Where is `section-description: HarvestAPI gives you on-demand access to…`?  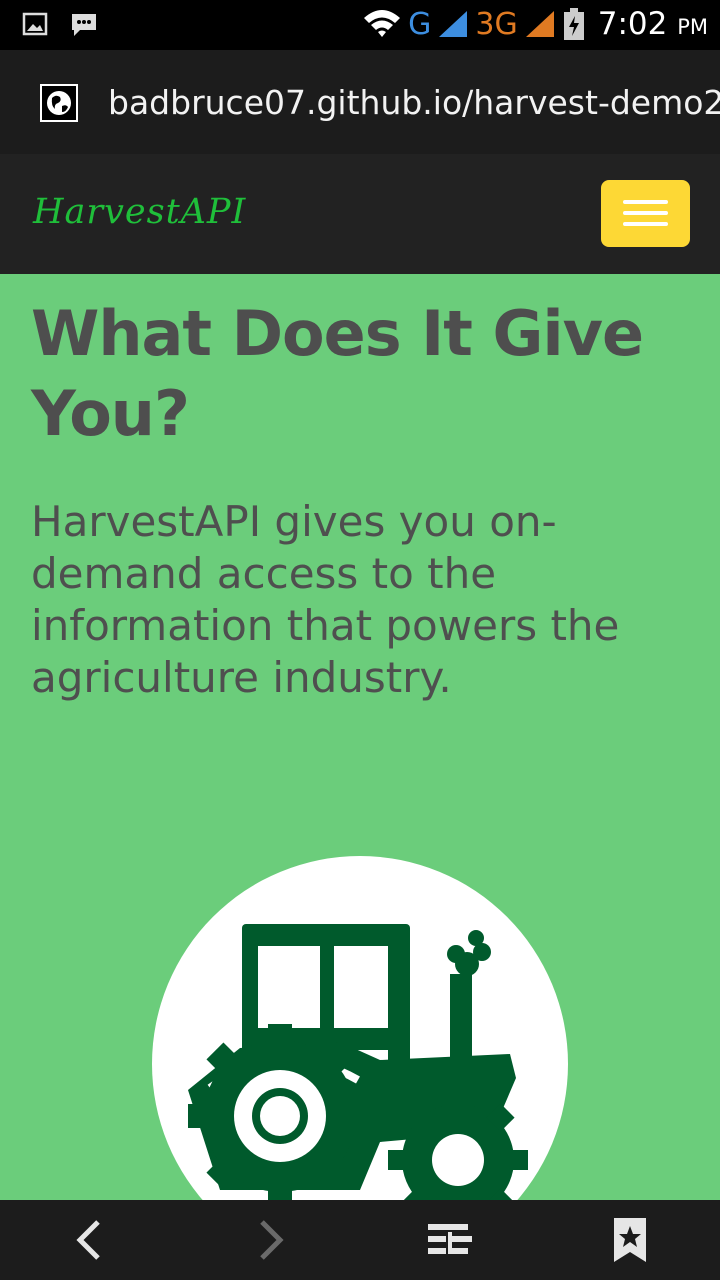 section-description: HarvestAPI gives you on-demand access to… is located at coordinates (325, 599).